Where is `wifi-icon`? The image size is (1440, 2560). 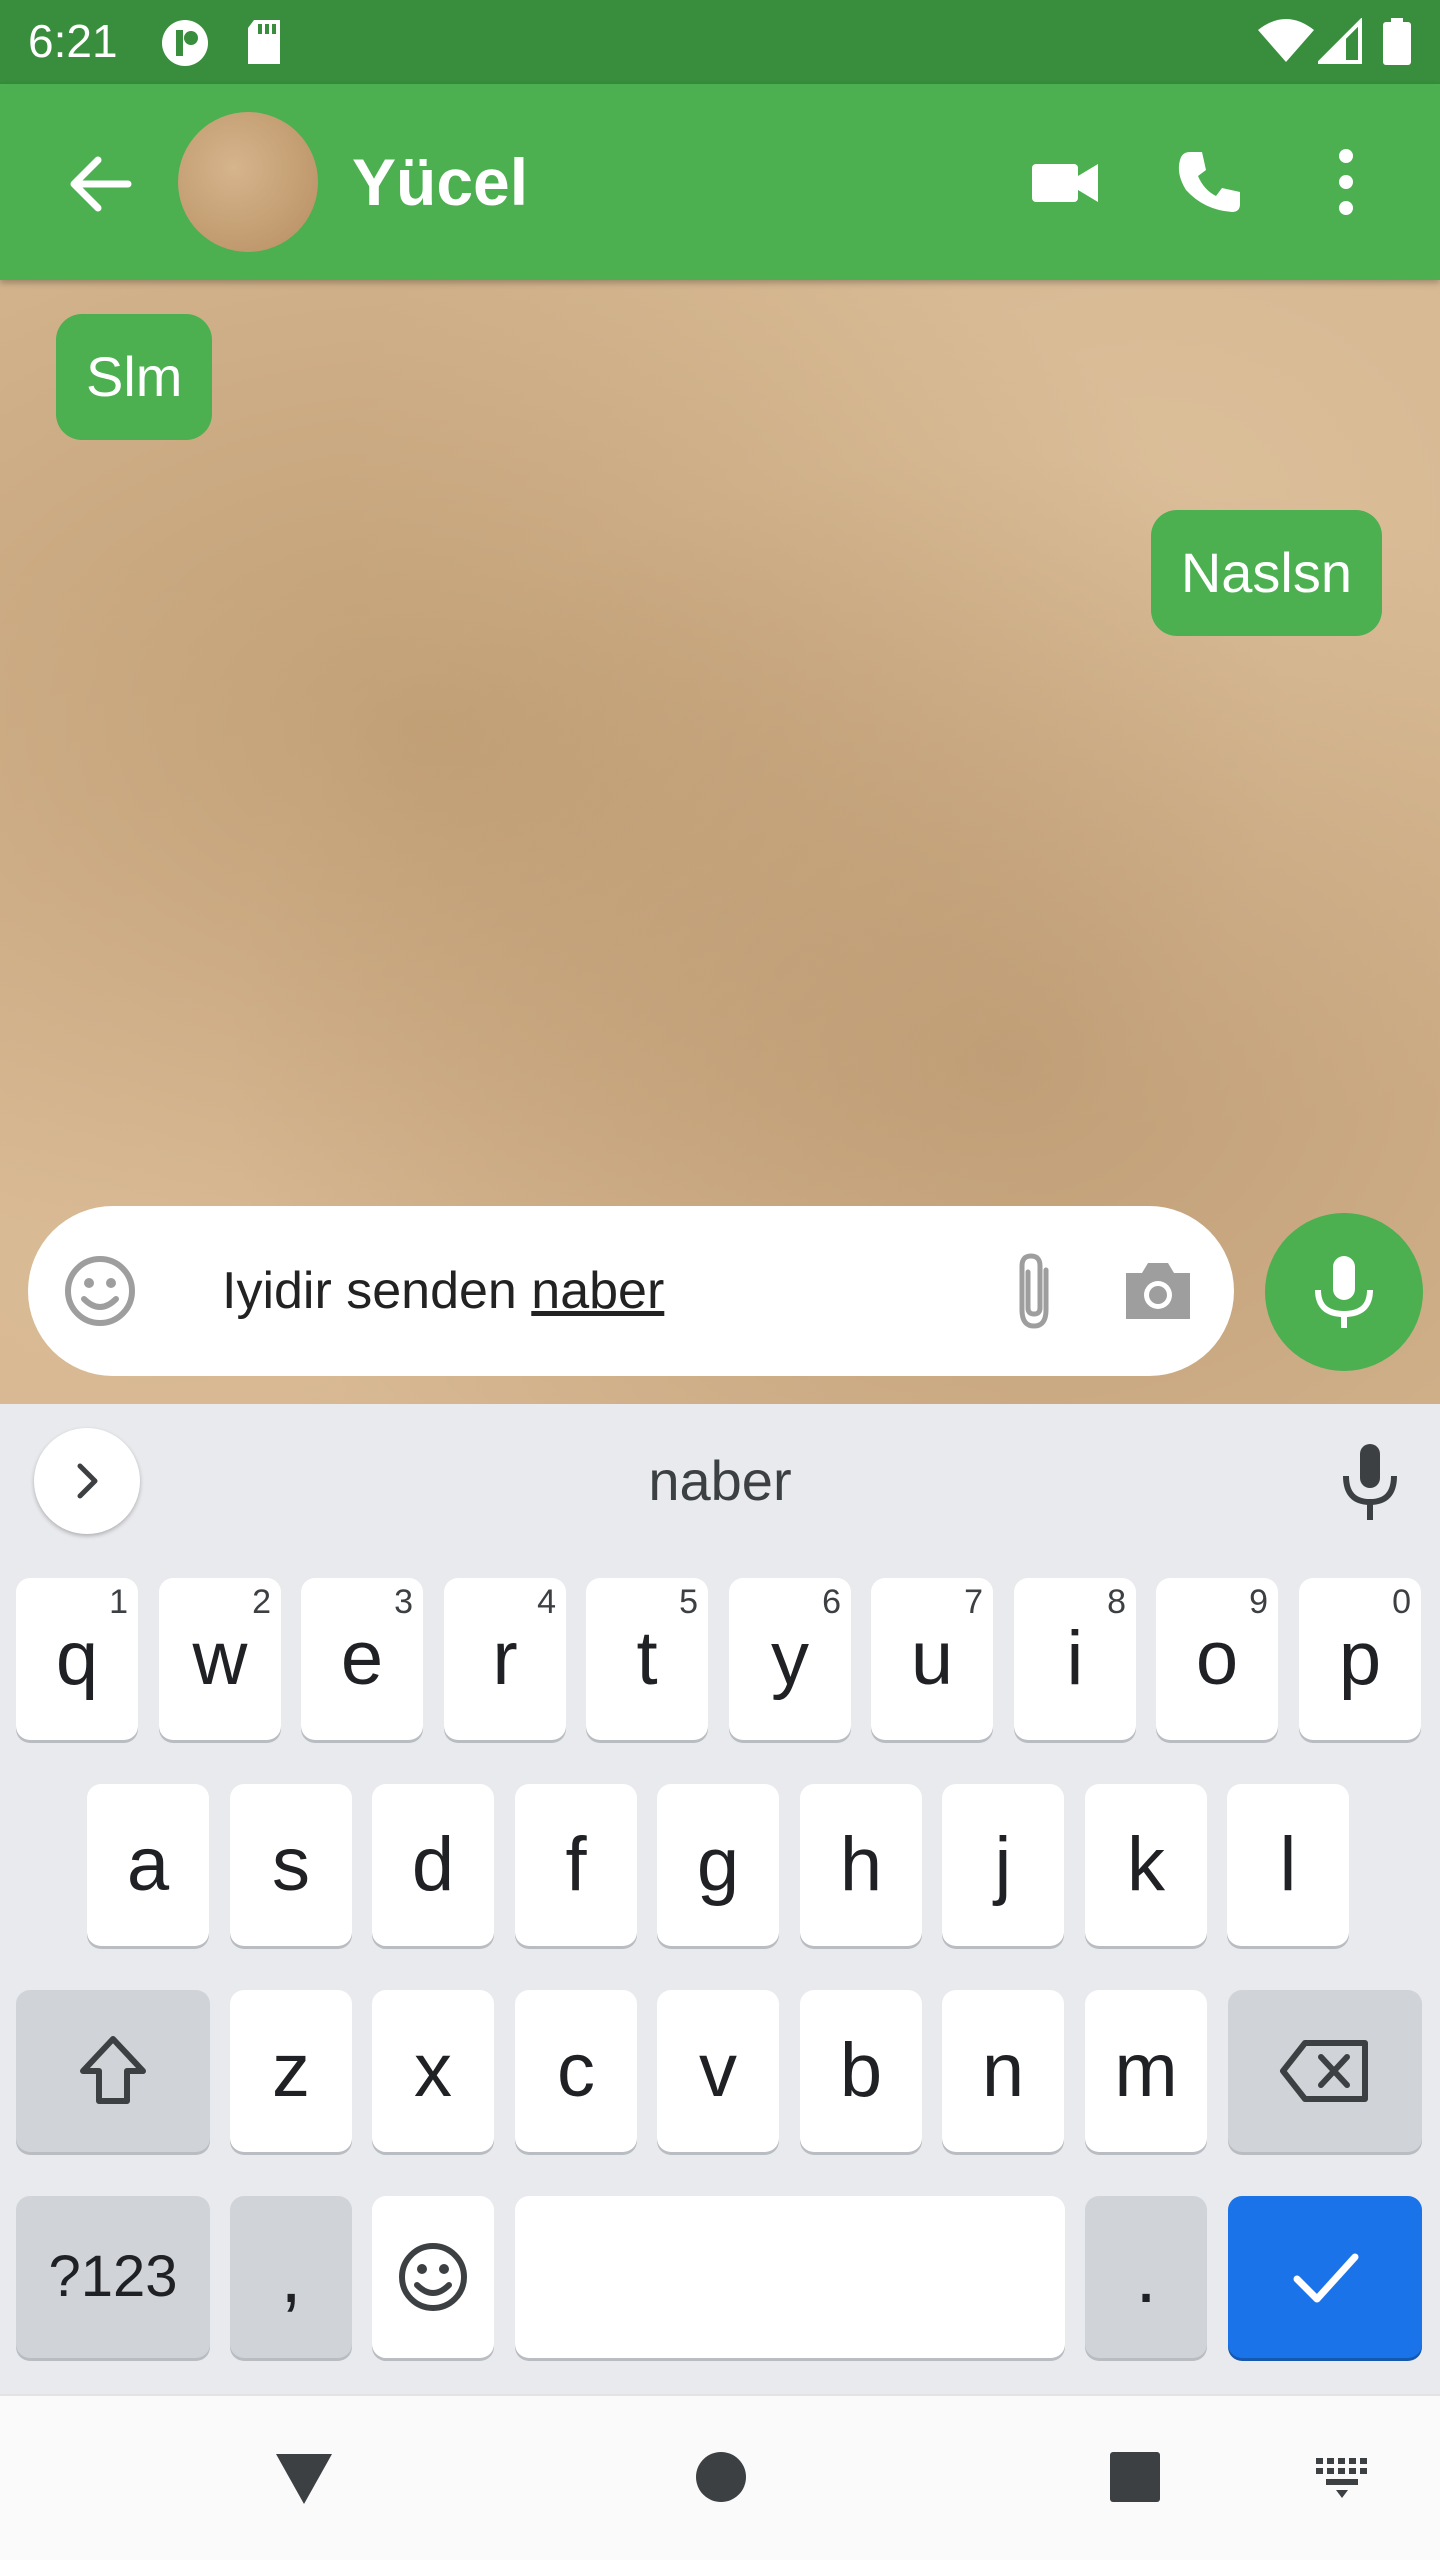
wifi-icon is located at coordinates (1286, 43).